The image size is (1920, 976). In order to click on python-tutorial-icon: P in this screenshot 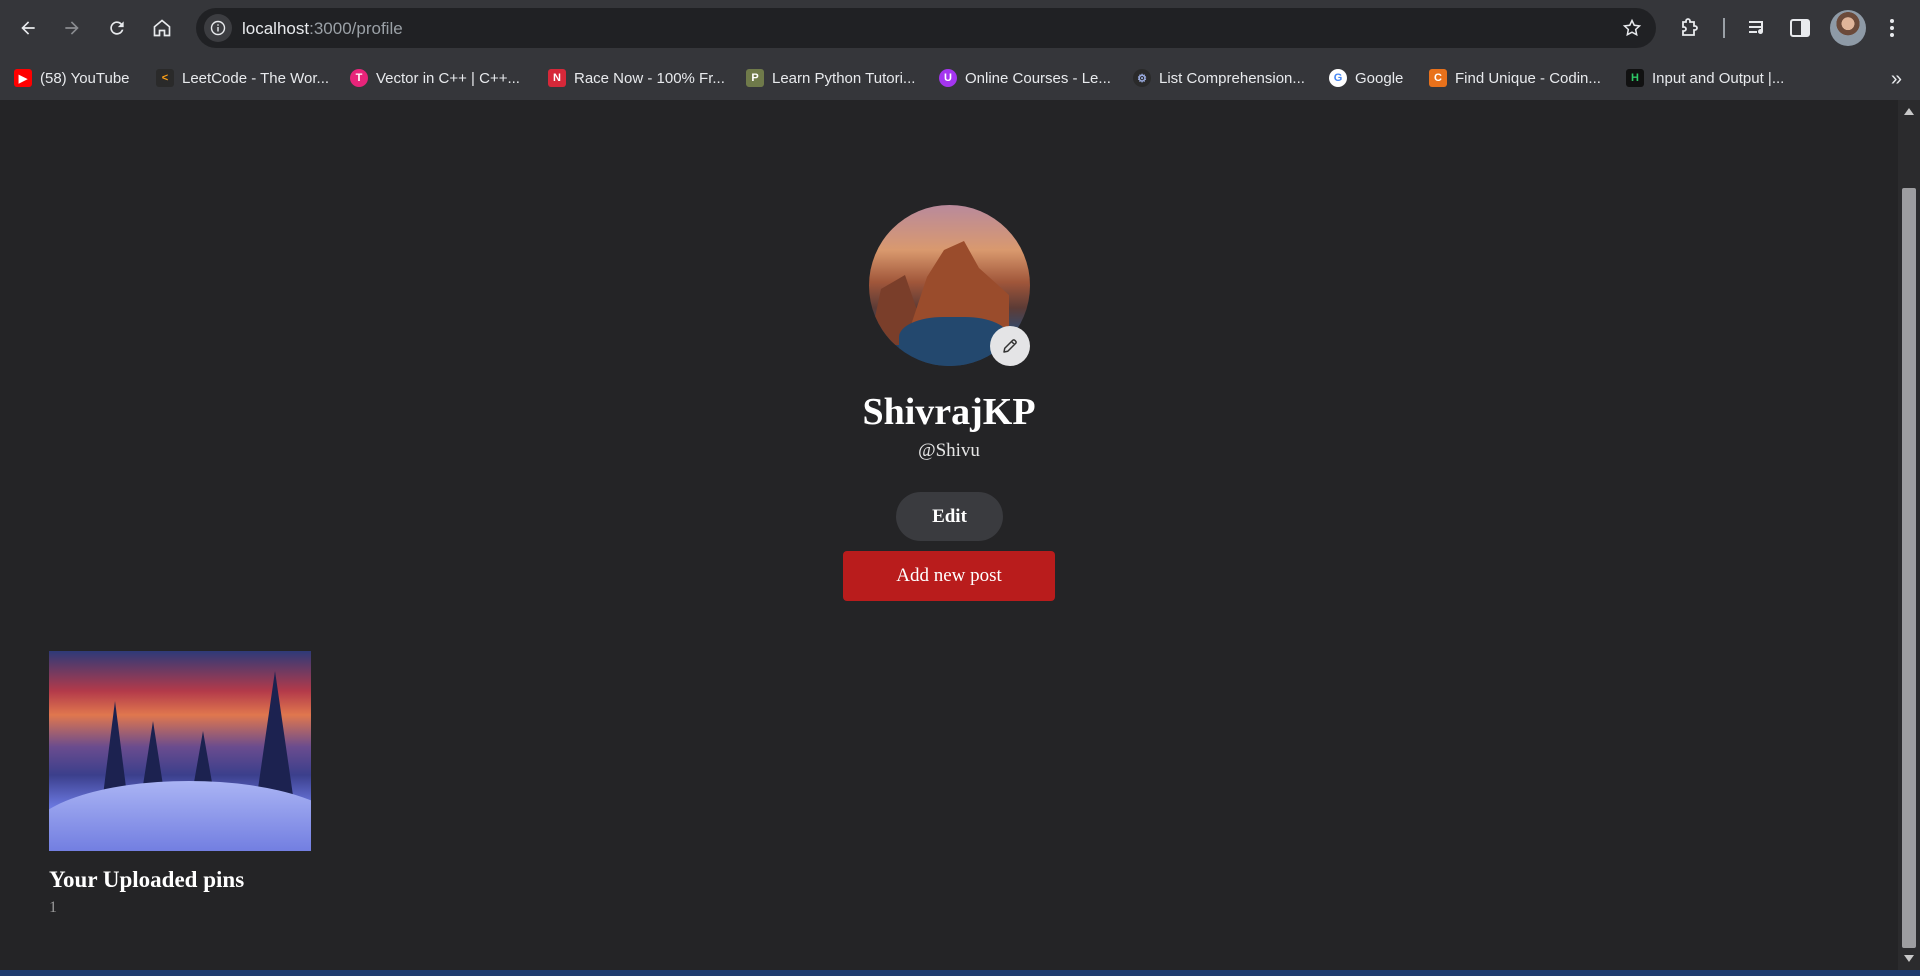, I will do `click(755, 78)`.